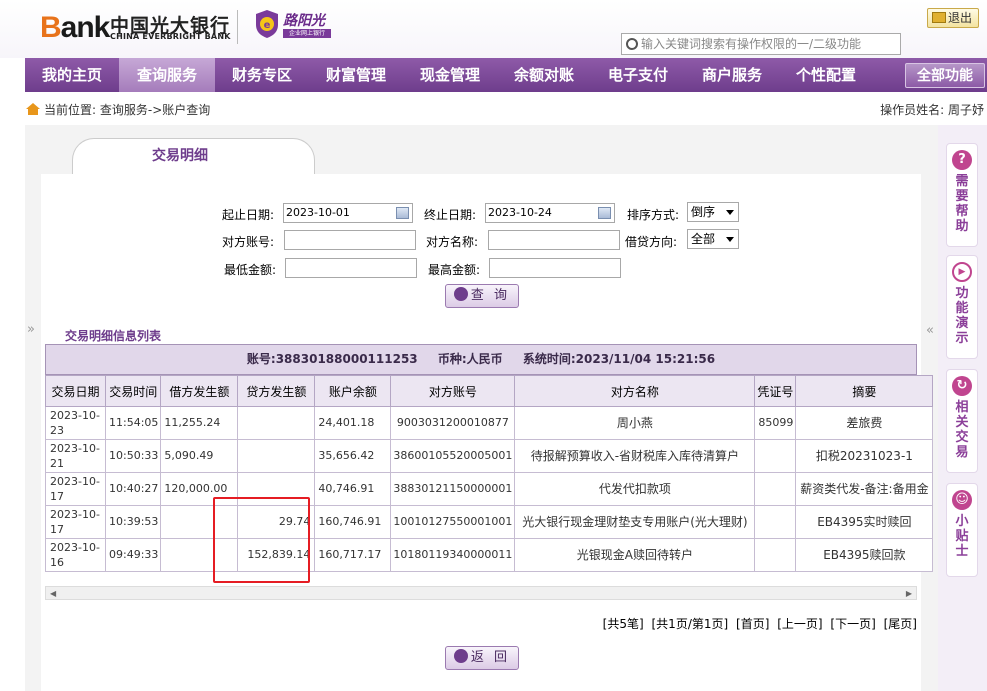  What do you see at coordinates (962, 530) in the screenshot?
I see `tips-button: ☺ 小贴士` at bounding box center [962, 530].